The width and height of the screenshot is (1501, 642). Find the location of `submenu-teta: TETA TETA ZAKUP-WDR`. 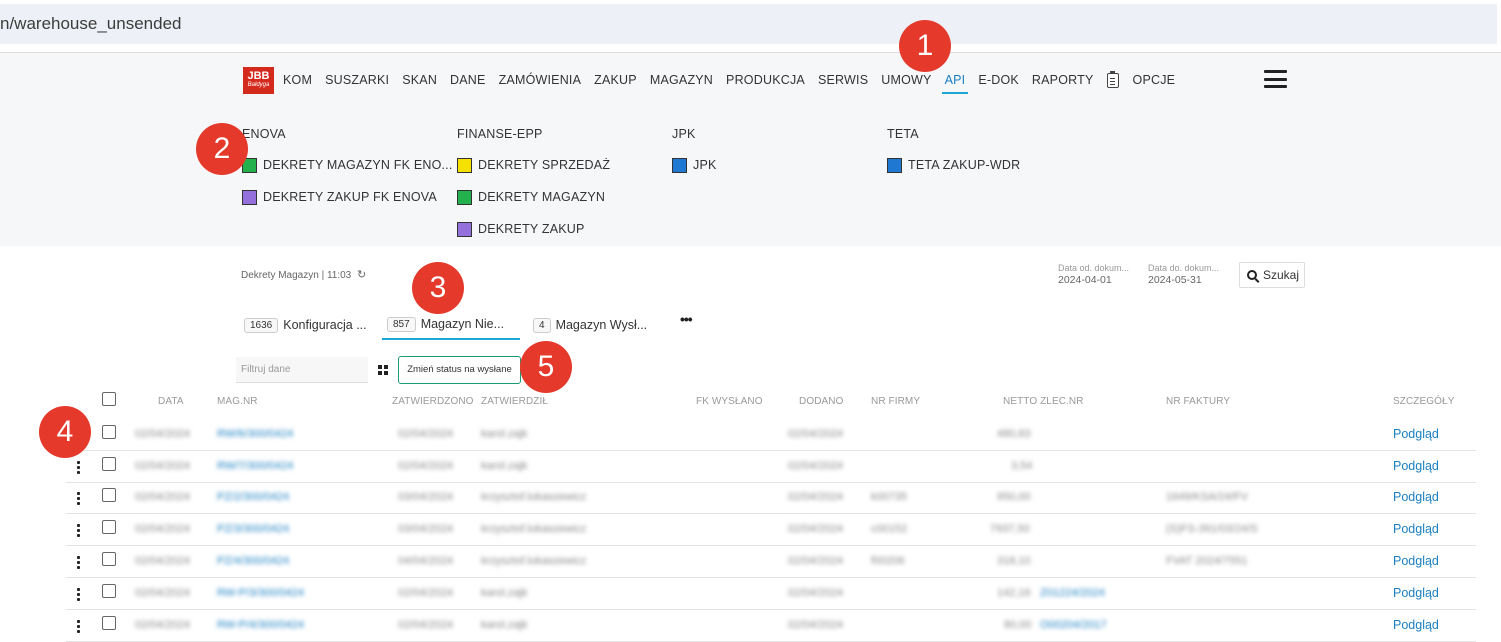

submenu-teta: TETA TETA ZAKUP-WDR is located at coordinates (953, 154).